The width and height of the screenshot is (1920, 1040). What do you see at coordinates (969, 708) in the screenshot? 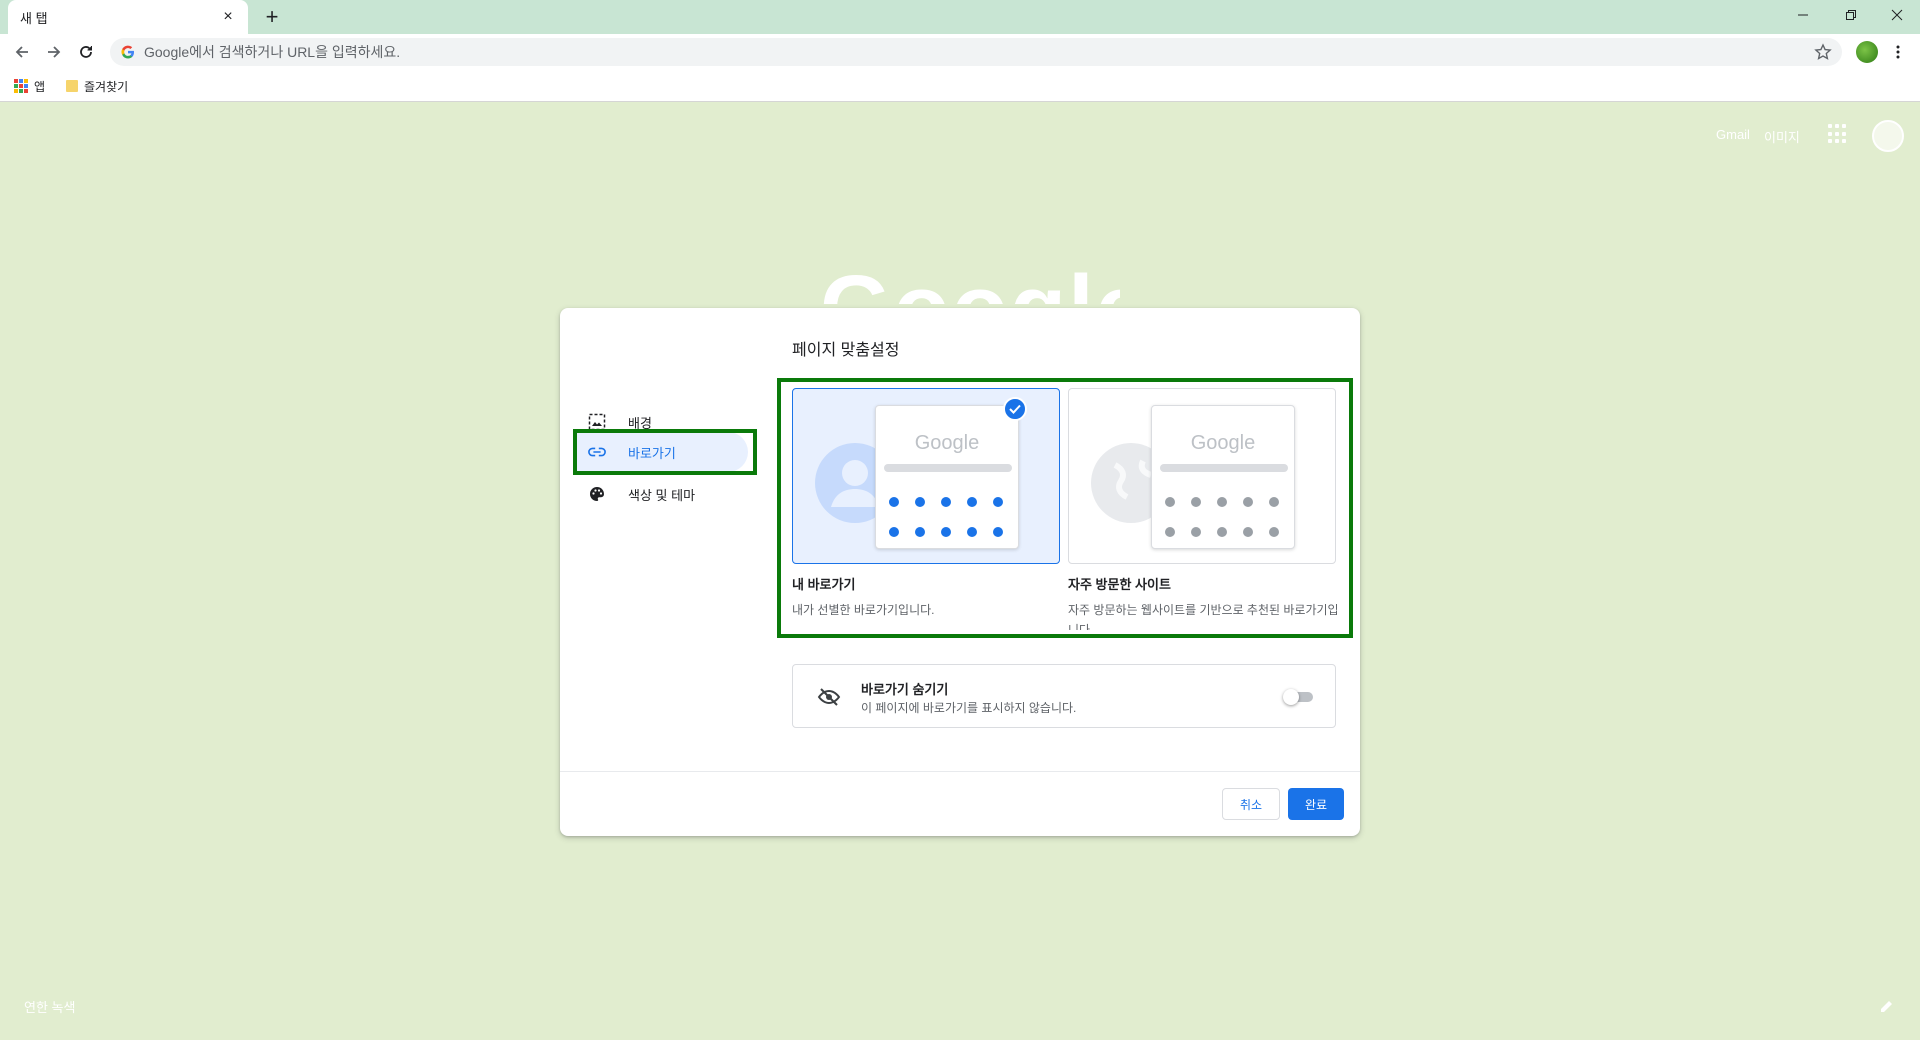
I see `hide-shortcuts-desc: 이 페이지에 바로가기를 표시하지 않습니다.` at bounding box center [969, 708].